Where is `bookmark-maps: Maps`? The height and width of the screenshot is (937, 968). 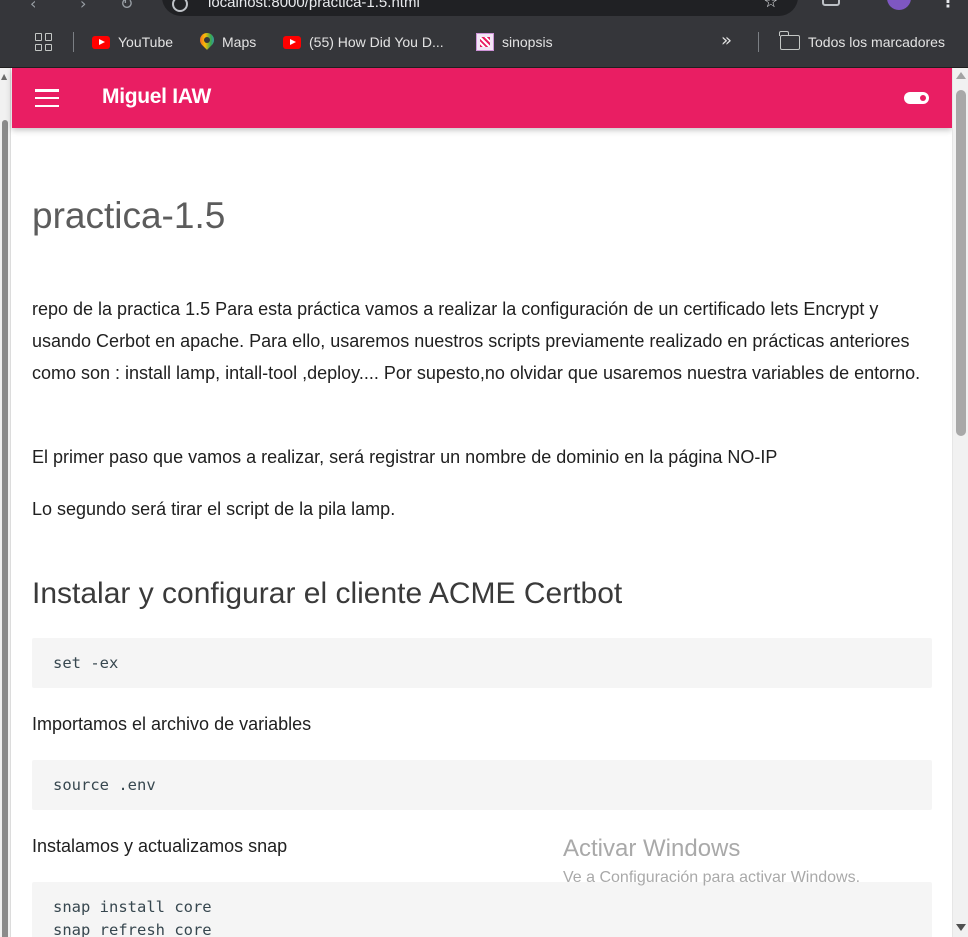
bookmark-maps: Maps is located at coordinates (228, 42).